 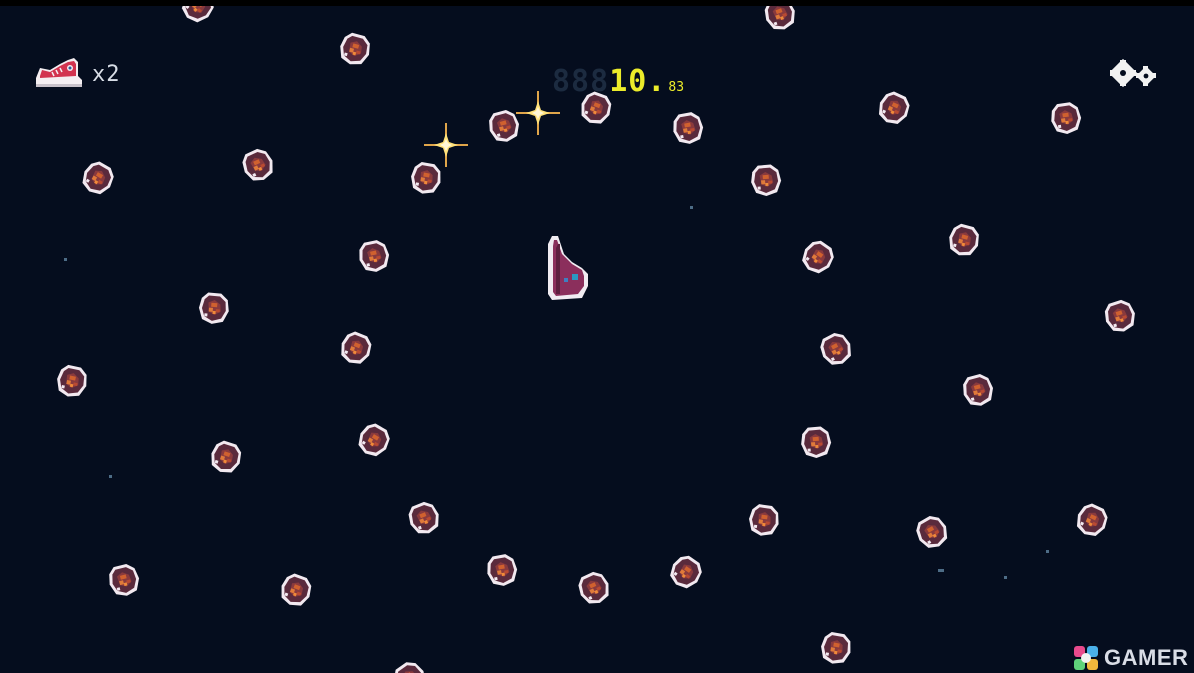 I want to click on lives-count: x2, so click(x=106, y=74).